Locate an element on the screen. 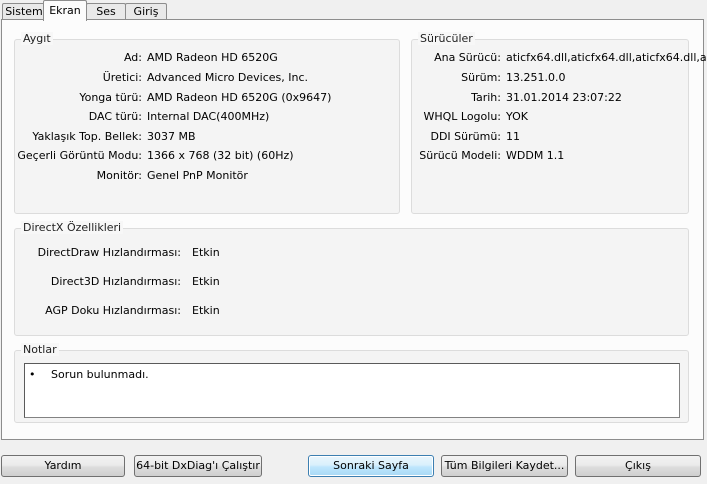 Image resolution: width=707 pixels, height=484 pixels. directx-label: DirectDraw Hızlandırması: is located at coordinates (109, 252).